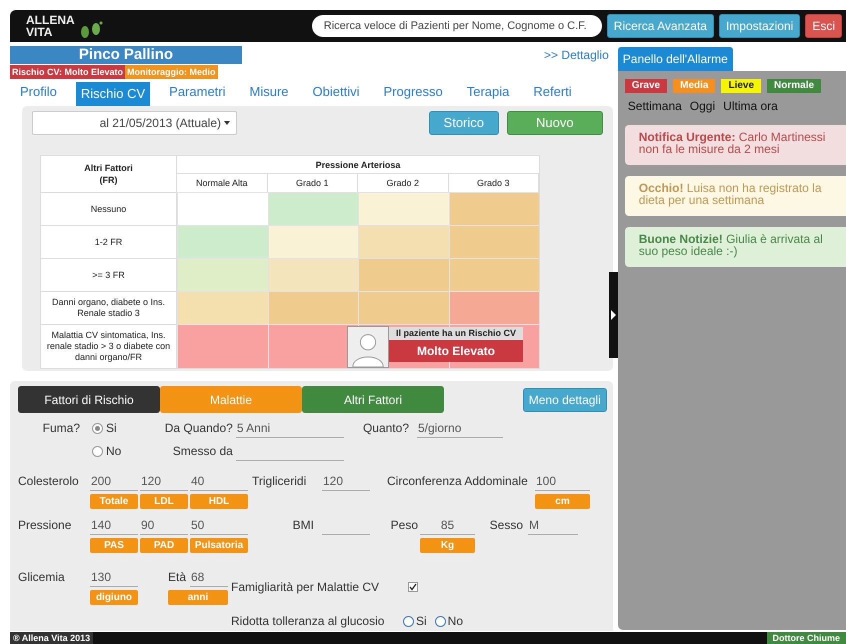  Describe the element at coordinates (89, 399) in the screenshot. I see `category-button: Fattori di Rischio` at that location.